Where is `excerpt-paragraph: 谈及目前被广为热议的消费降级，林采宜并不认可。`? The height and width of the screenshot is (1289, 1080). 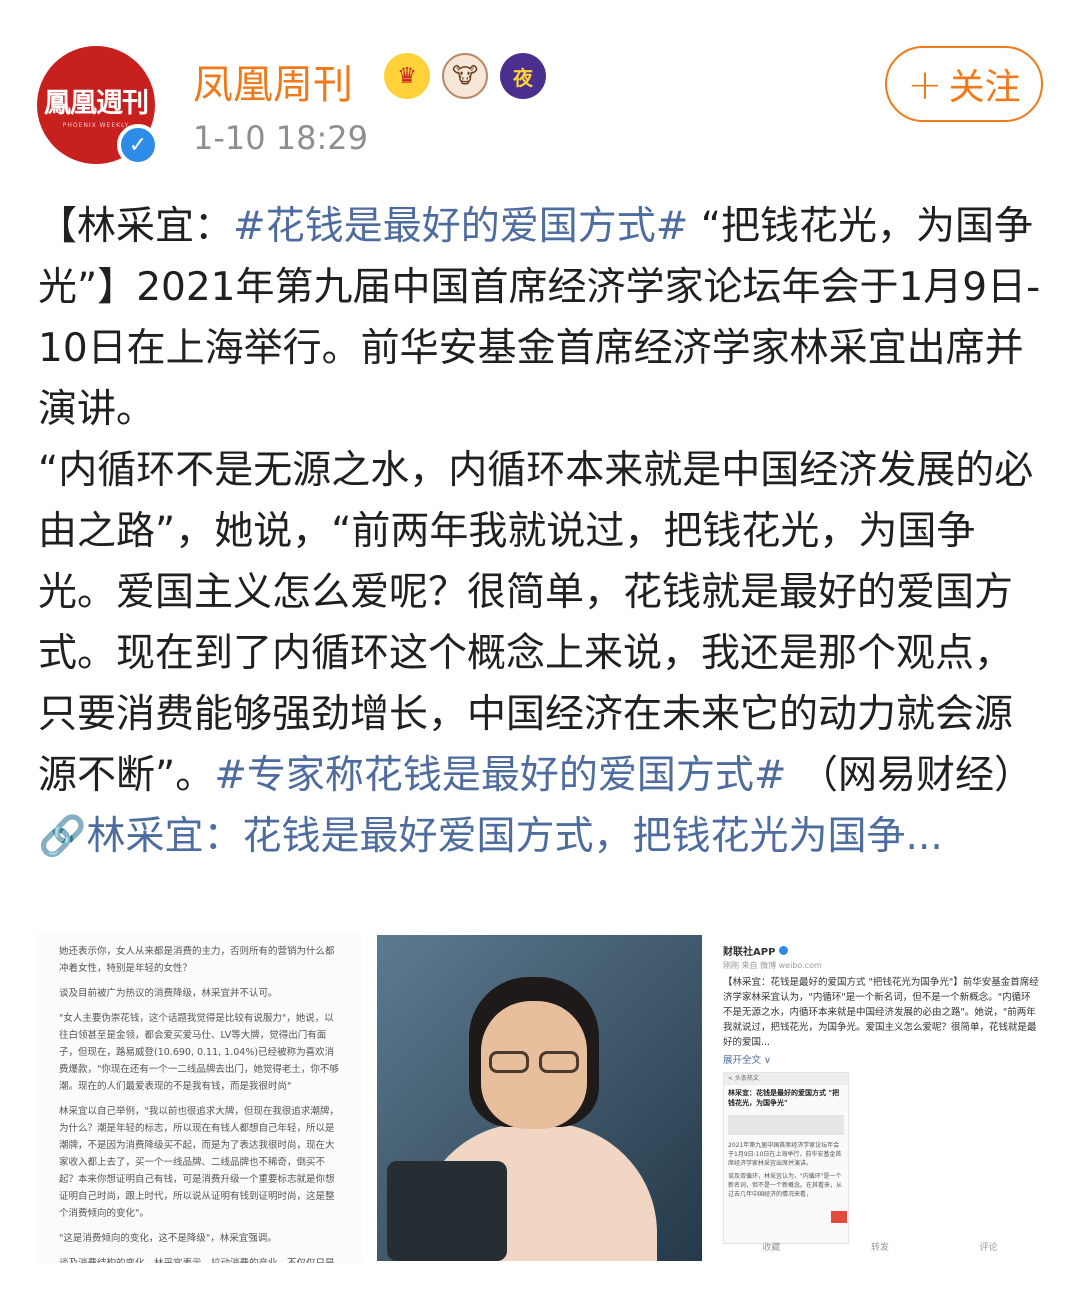
excerpt-paragraph: 谈及目前被广为热议的消费降级，林采宜并不认可。 is located at coordinates (168, 993).